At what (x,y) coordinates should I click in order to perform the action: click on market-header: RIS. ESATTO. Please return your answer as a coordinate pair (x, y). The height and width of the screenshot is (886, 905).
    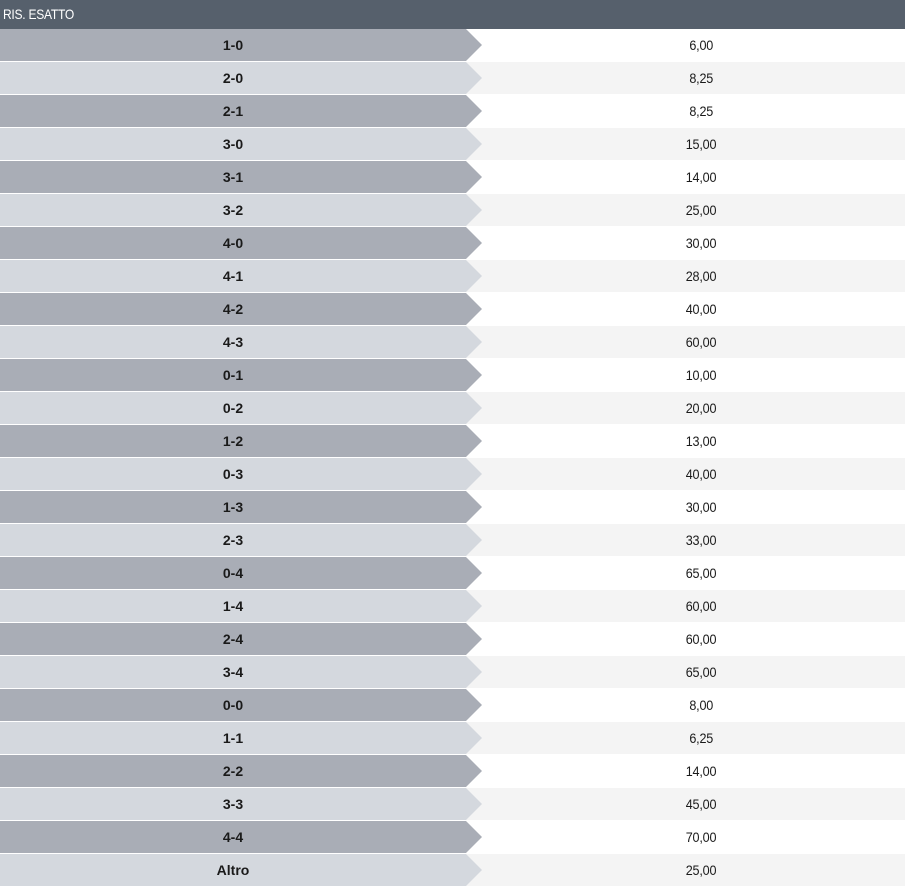
    Looking at the image, I should click on (452, 14).